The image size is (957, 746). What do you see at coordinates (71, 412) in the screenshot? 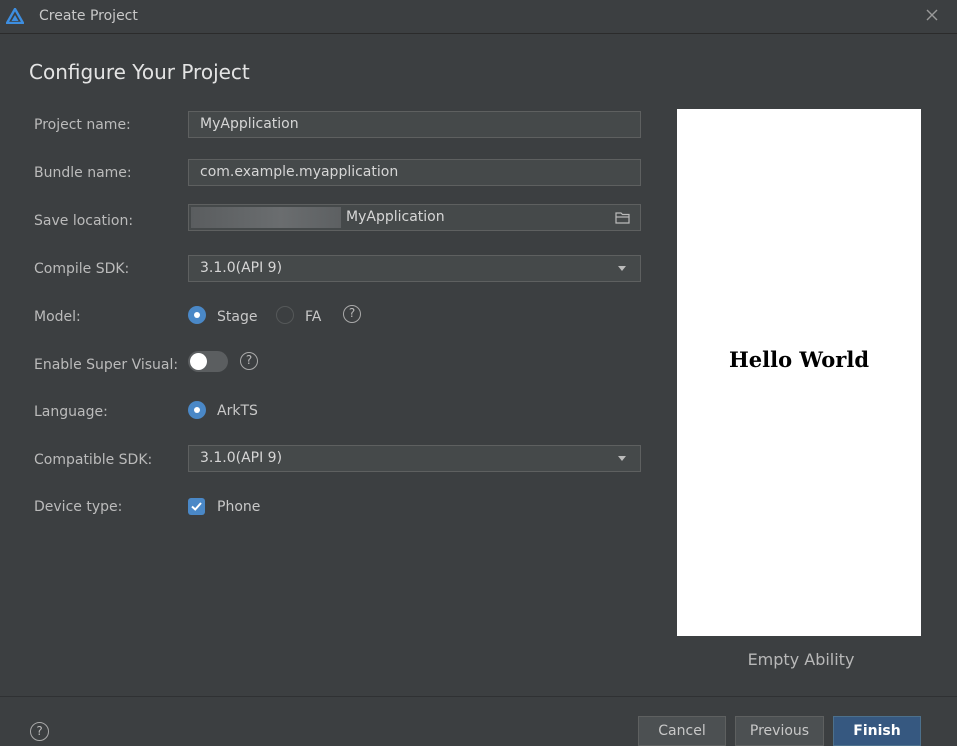
I see `language-label: Language:` at bounding box center [71, 412].